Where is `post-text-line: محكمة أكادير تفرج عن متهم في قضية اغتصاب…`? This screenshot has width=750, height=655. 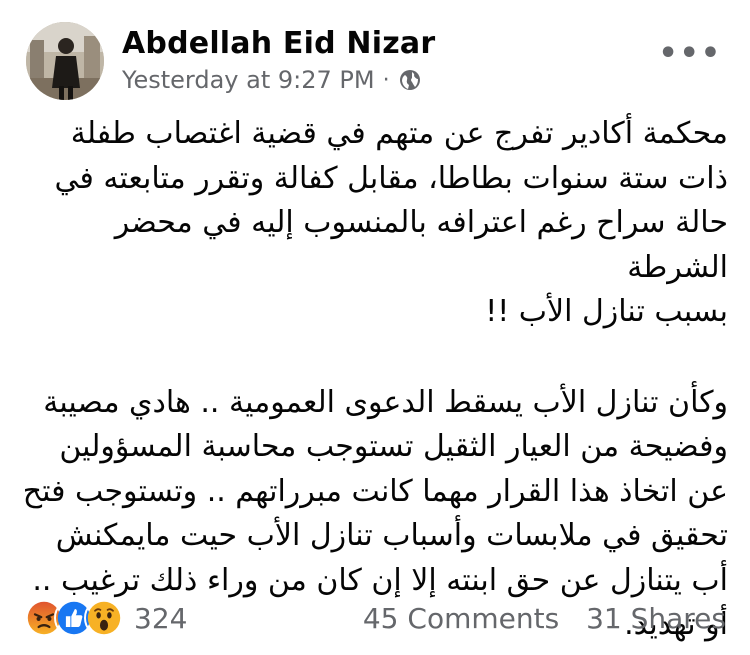 post-text-line: محكمة أكادير تفرج عن متهم في قضية اغتصاب… is located at coordinates (399, 133).